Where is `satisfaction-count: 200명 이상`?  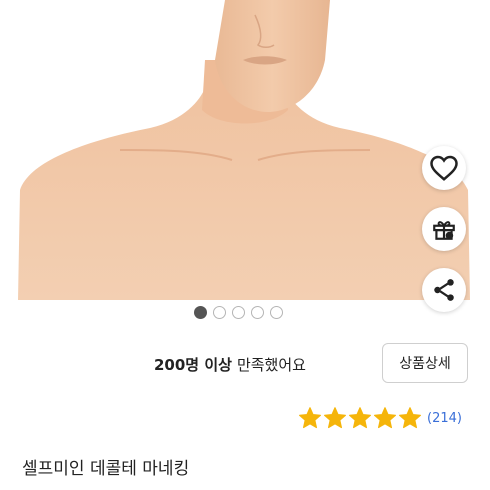
satisfaction-count: 200명 이상 is located at coordinates (193, 364).